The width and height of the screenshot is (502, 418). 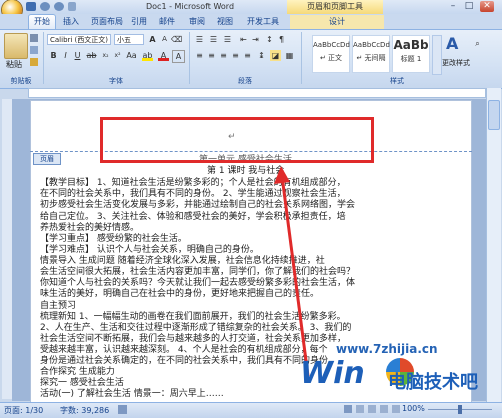 I want to click on doc-line: 第 1 课时 我与社会, so click(x=245, y=171).